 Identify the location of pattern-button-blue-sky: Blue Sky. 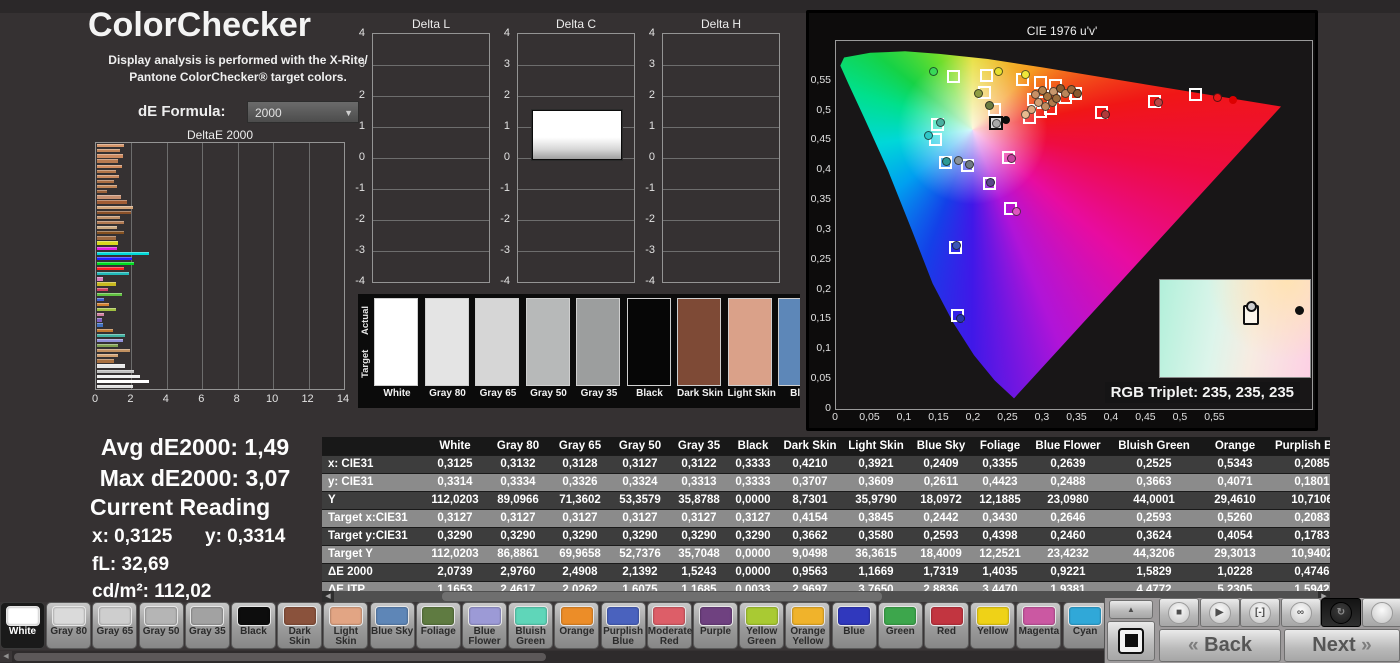
(392, 625).